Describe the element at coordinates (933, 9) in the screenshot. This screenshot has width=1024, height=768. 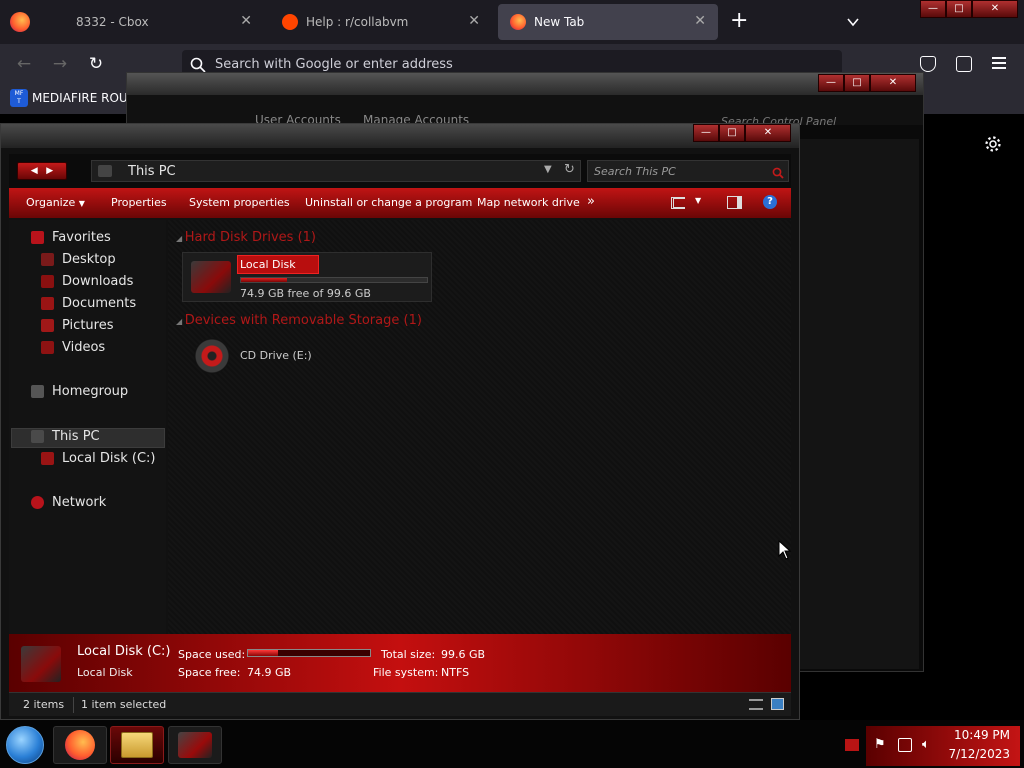
I see `host-minimize-button: —` at that location.